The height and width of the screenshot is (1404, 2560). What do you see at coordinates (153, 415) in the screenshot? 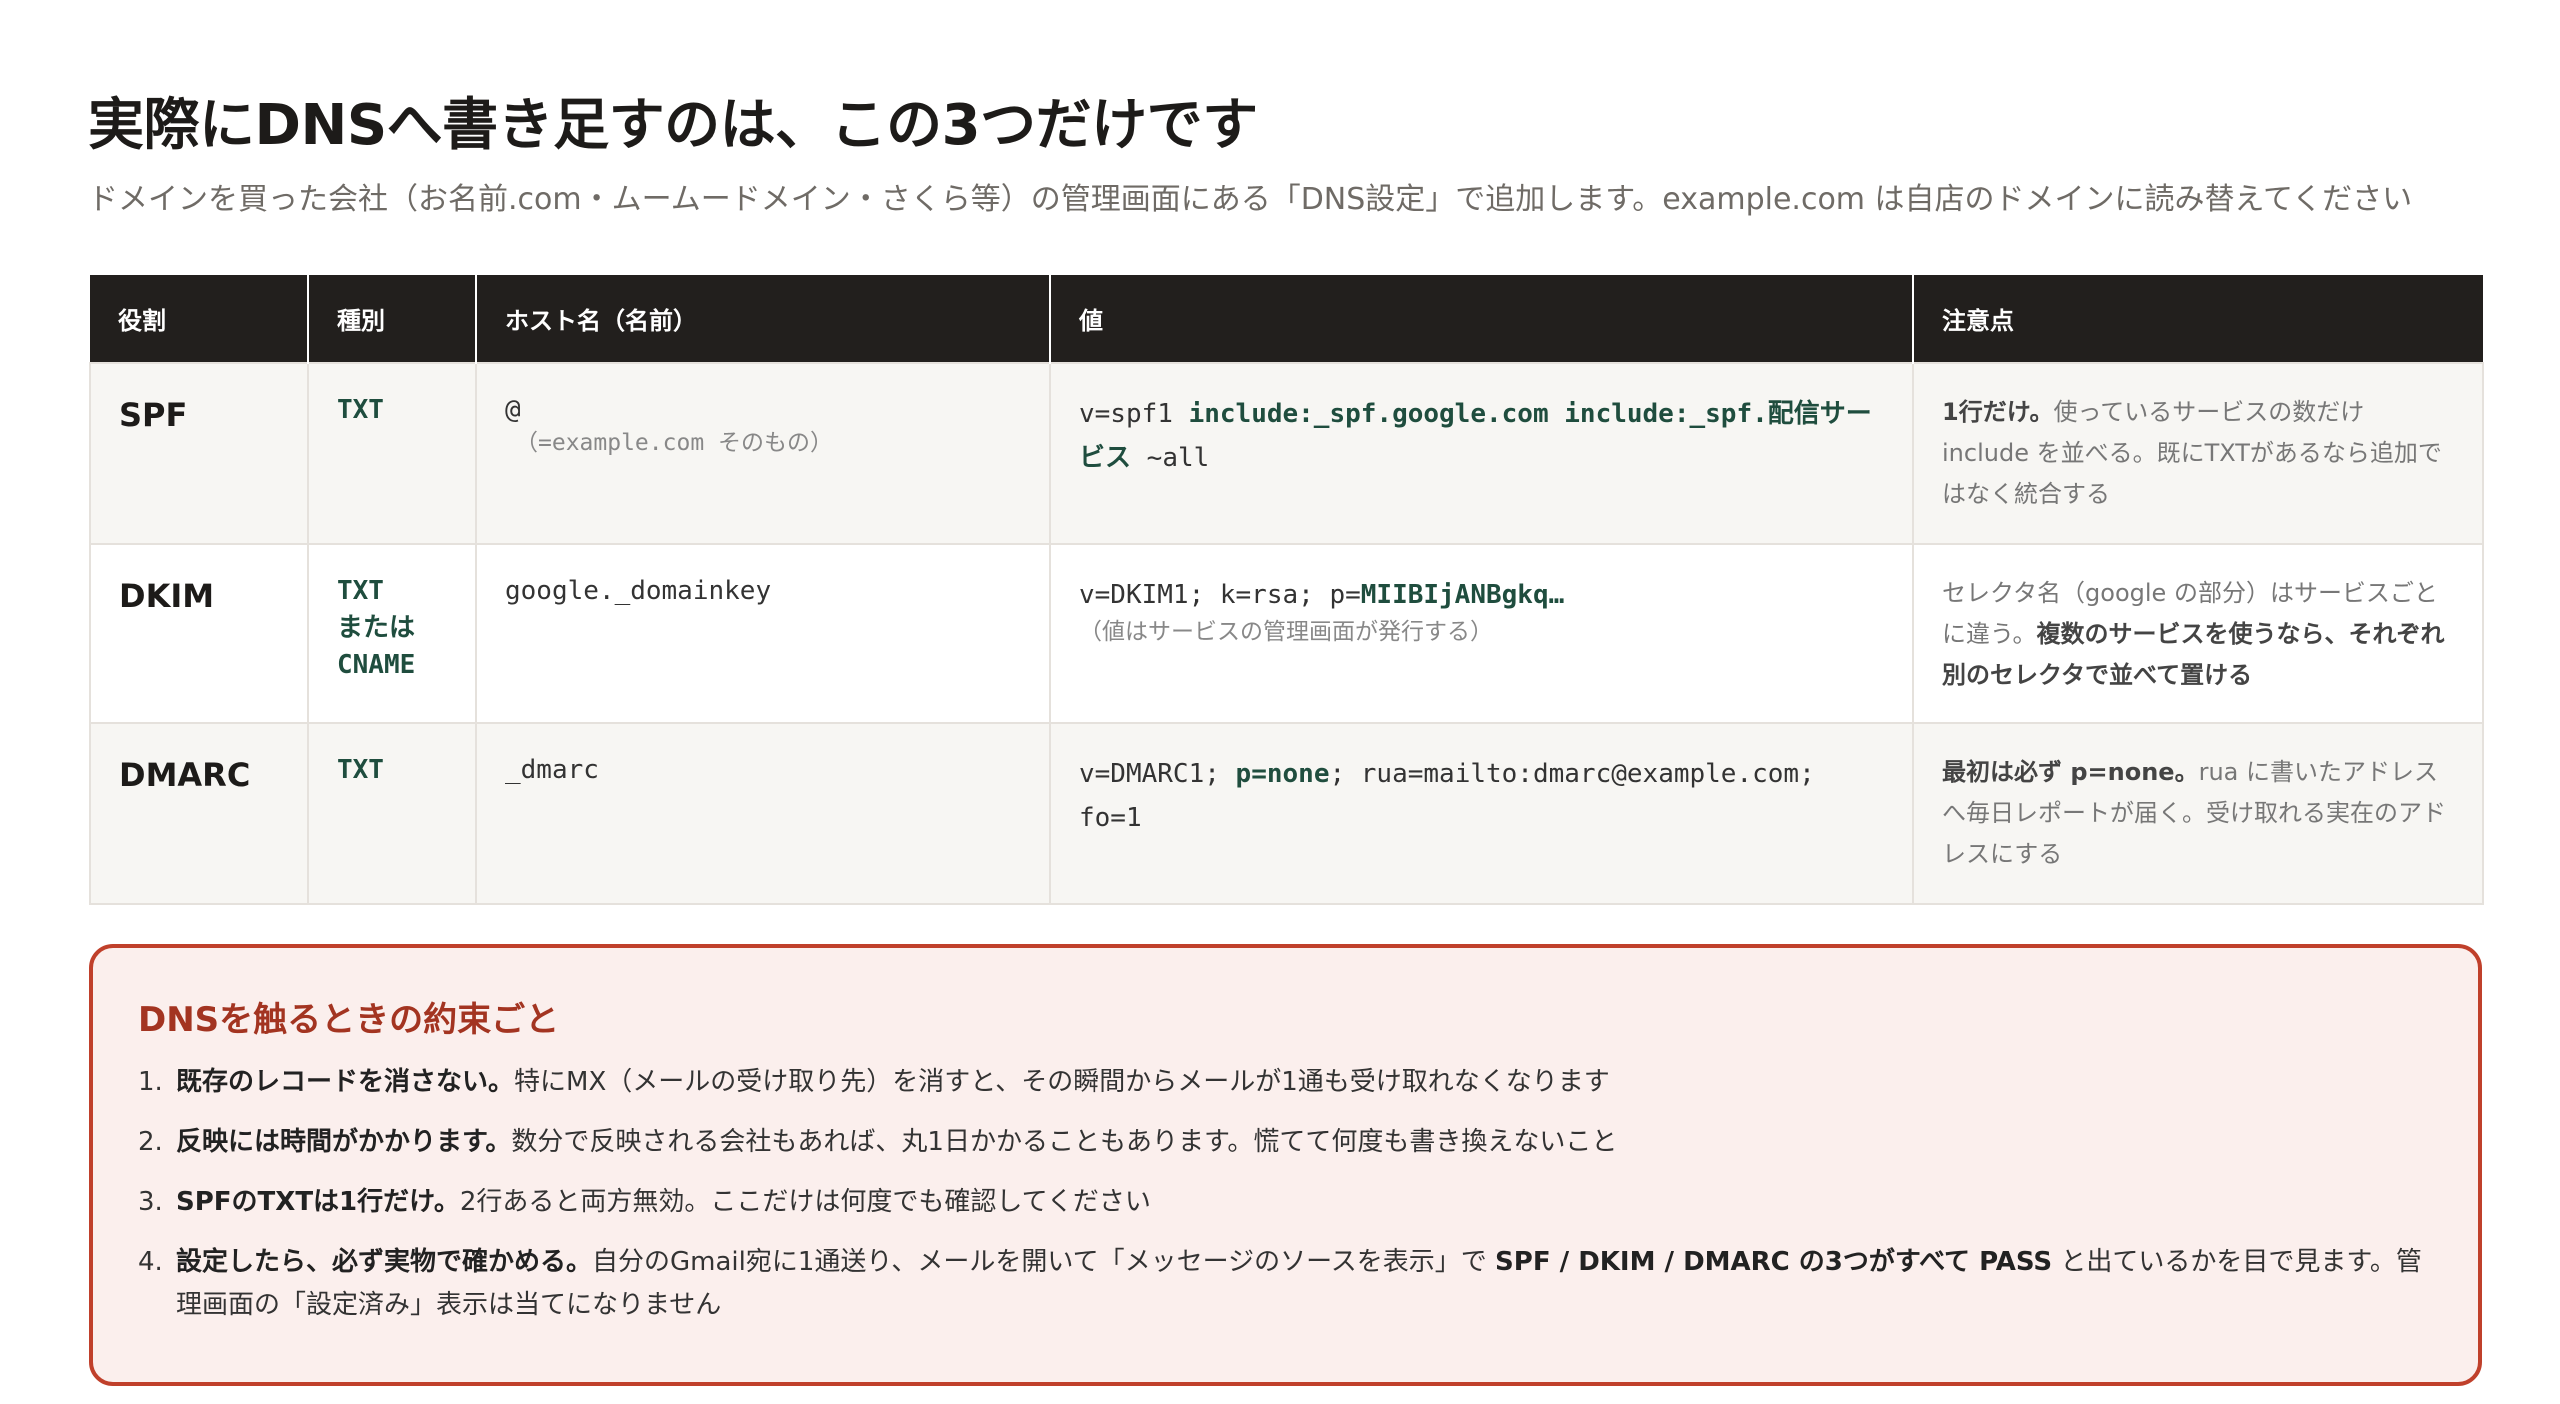
I see `role-cell: SPF` at bounding box center [153, 415].